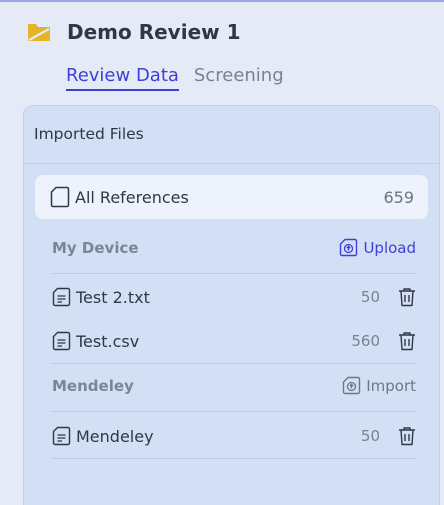 The width and height of the screenshot is (444, 505). Describe the element at coordinates (234, 341) in the screenshot. I see `file-row: Test.csv 560` at that location.